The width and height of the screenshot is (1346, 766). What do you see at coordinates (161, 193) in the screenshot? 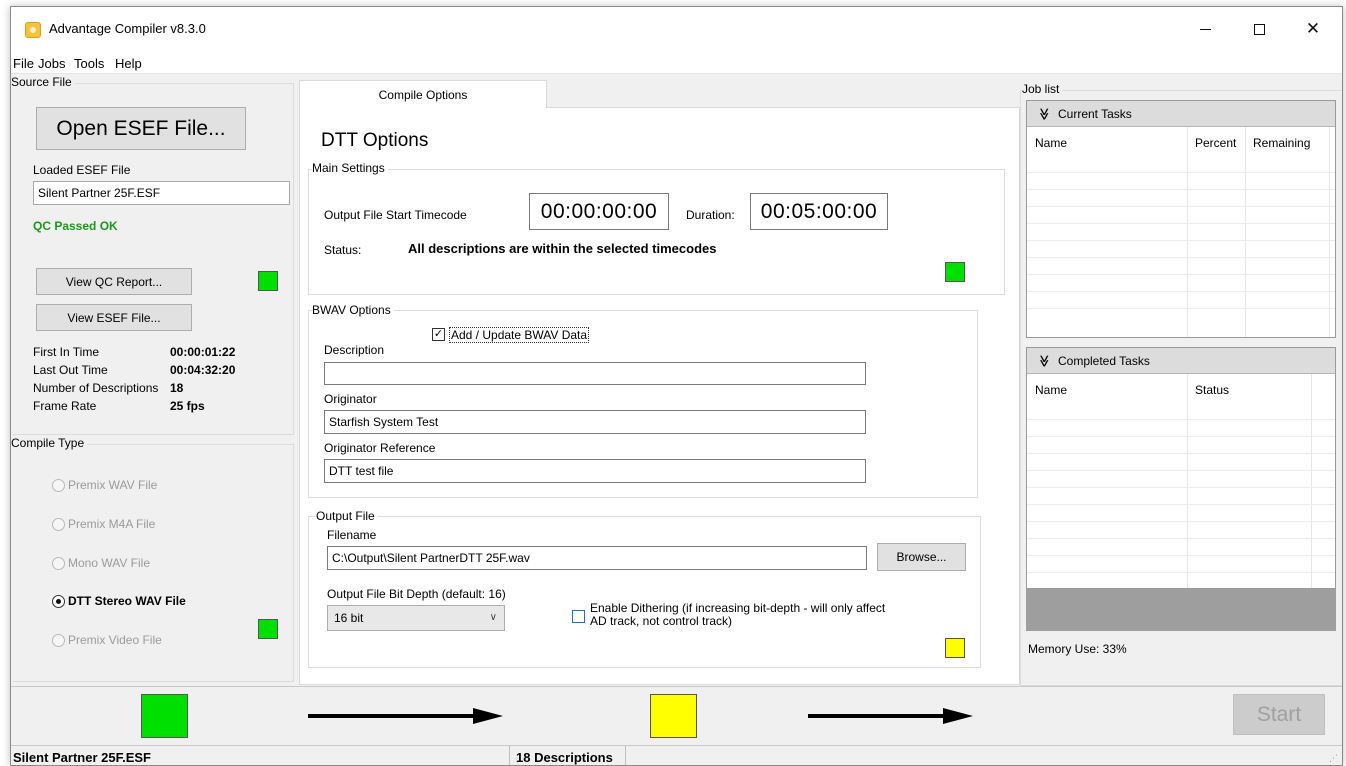
I see `loaded-esef-field: Silent Partner 25F.ESF` at bounding box center [161, 193].